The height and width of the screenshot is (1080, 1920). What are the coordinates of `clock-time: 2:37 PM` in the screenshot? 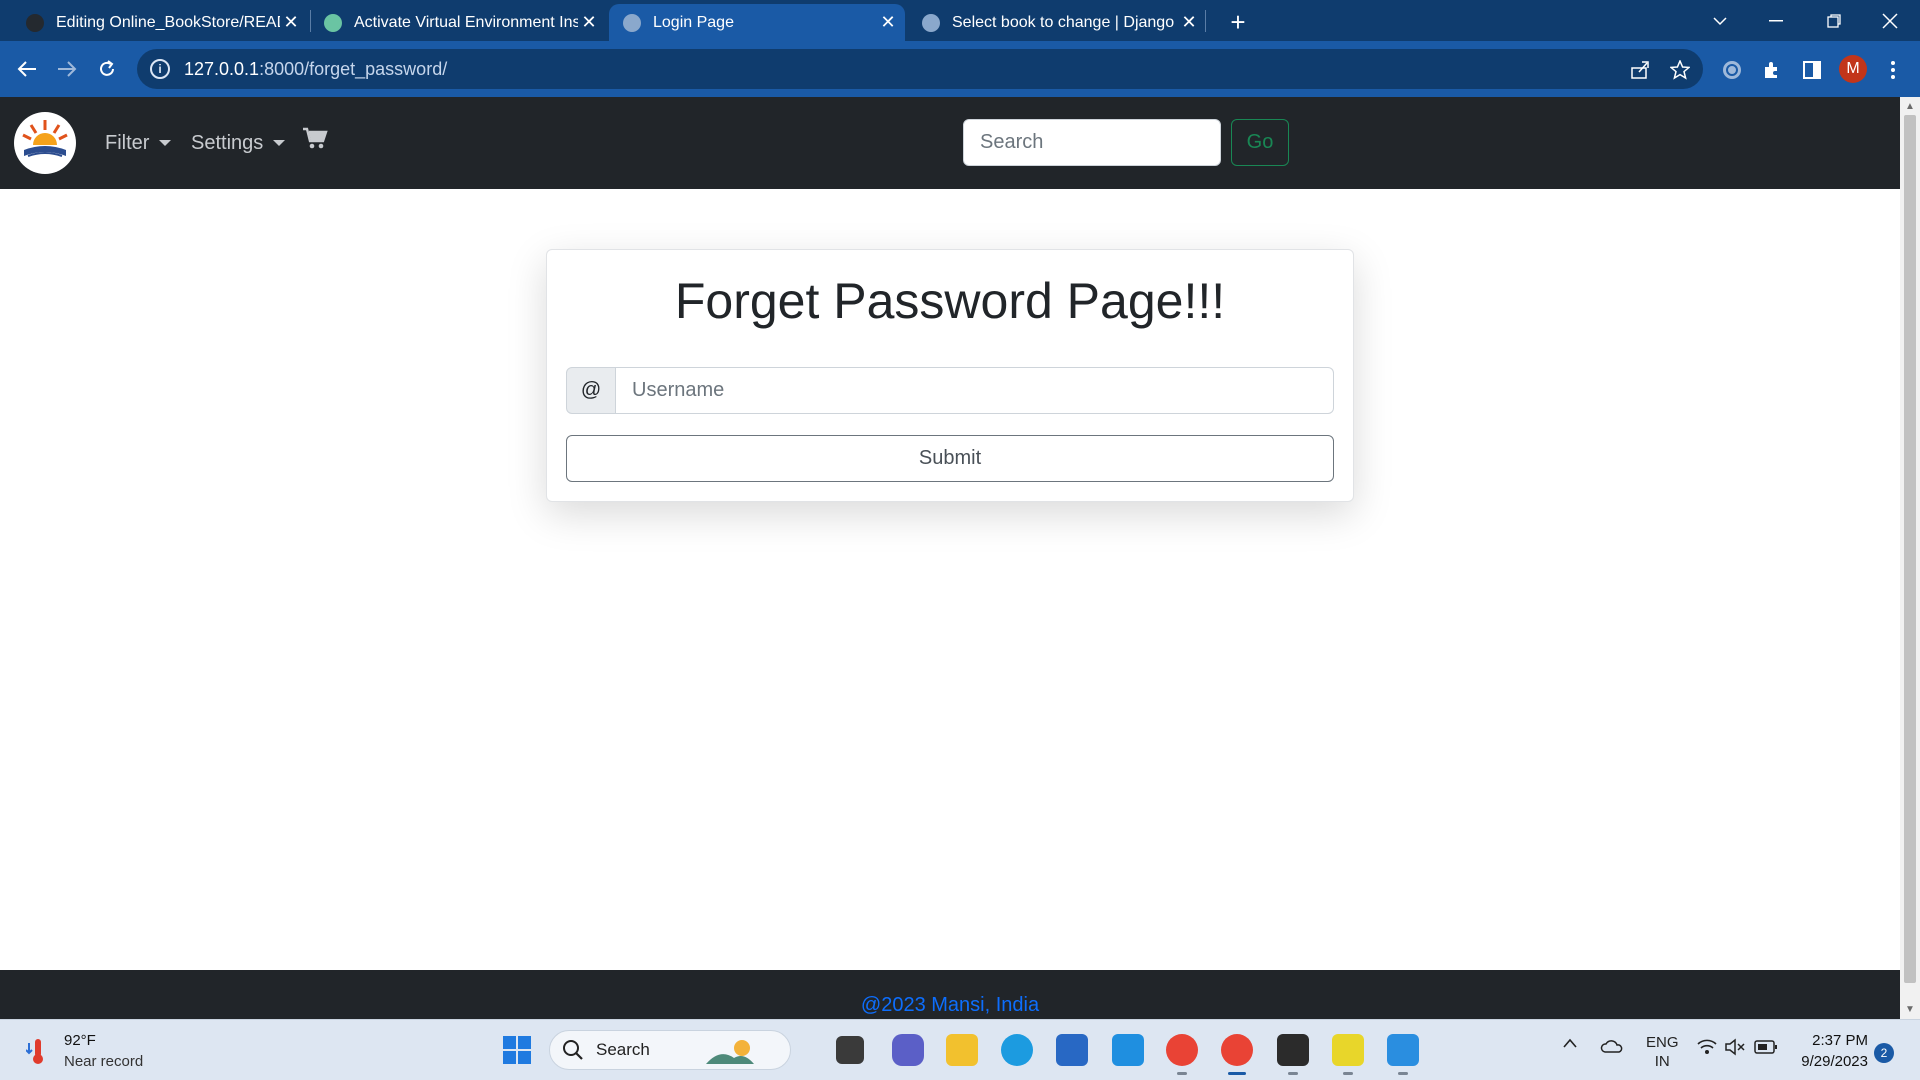 It's located at (1840, 1040).